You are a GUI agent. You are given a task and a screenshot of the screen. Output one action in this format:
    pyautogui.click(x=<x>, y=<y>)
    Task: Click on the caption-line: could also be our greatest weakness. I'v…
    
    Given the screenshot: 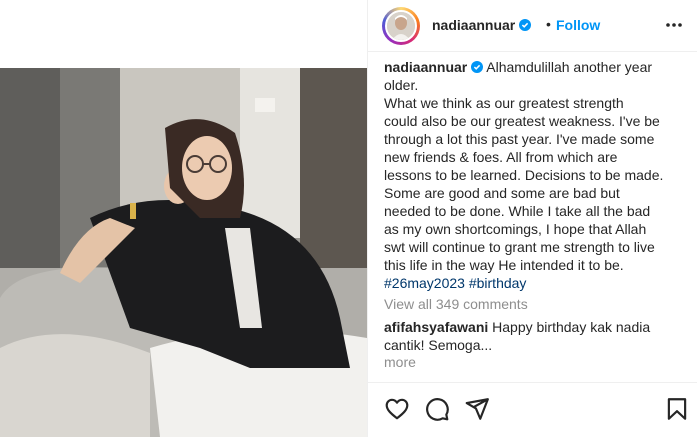 What is the action you would take?
    pyautogui.click(x=522, y=121)
    